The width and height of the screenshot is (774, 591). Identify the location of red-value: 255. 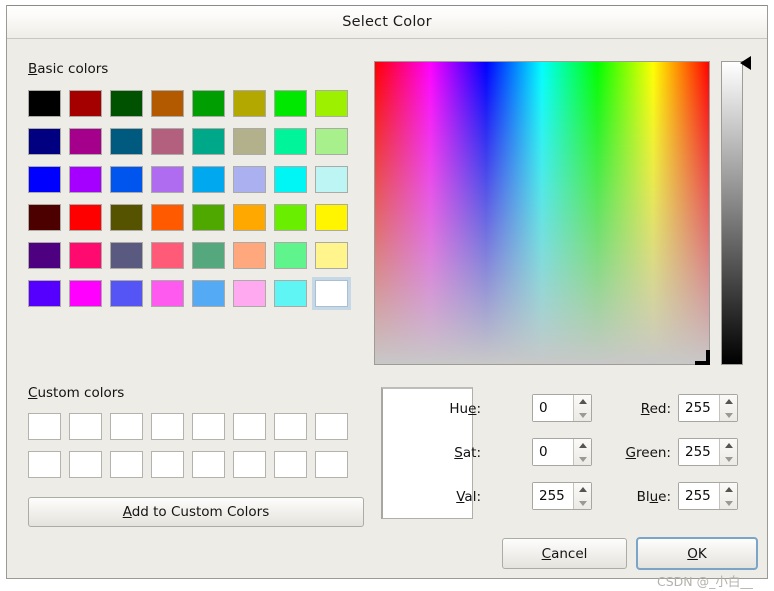
(699, 408).